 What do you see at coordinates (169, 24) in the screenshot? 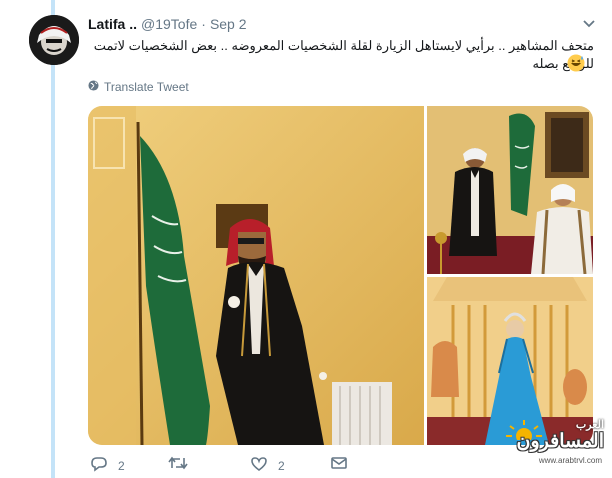
I see `author-handle: @19Tofe` at bounding box center [169, 24].